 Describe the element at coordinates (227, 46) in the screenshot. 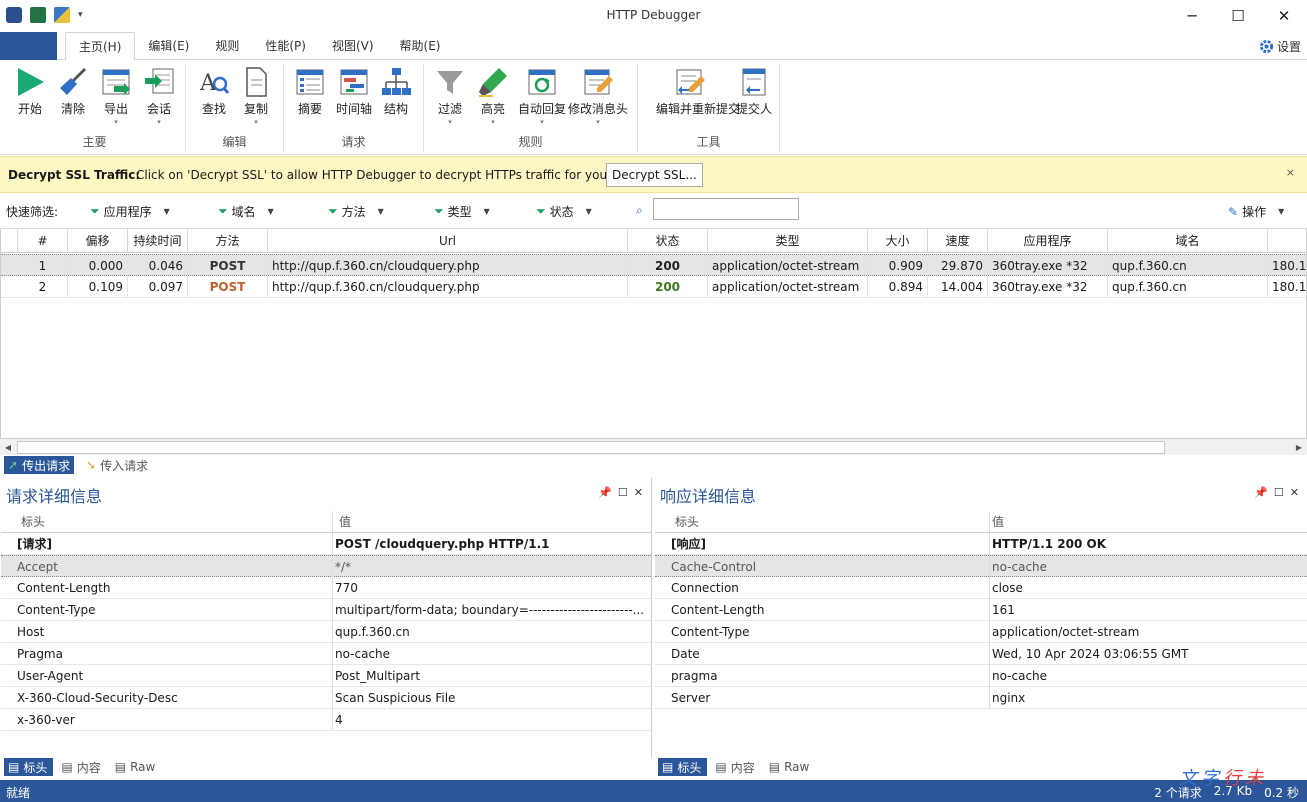

I see `tab-rules: 规则` at that location.